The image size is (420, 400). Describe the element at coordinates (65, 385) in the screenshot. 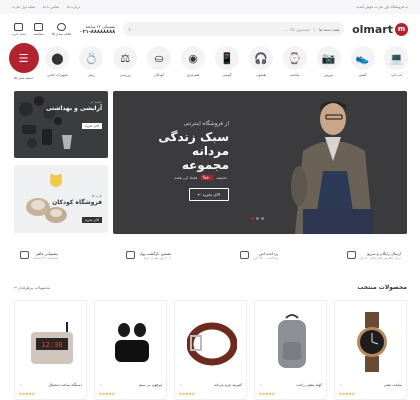

I see `product-name: دستگاه ساعت دیجیتال` at that location.